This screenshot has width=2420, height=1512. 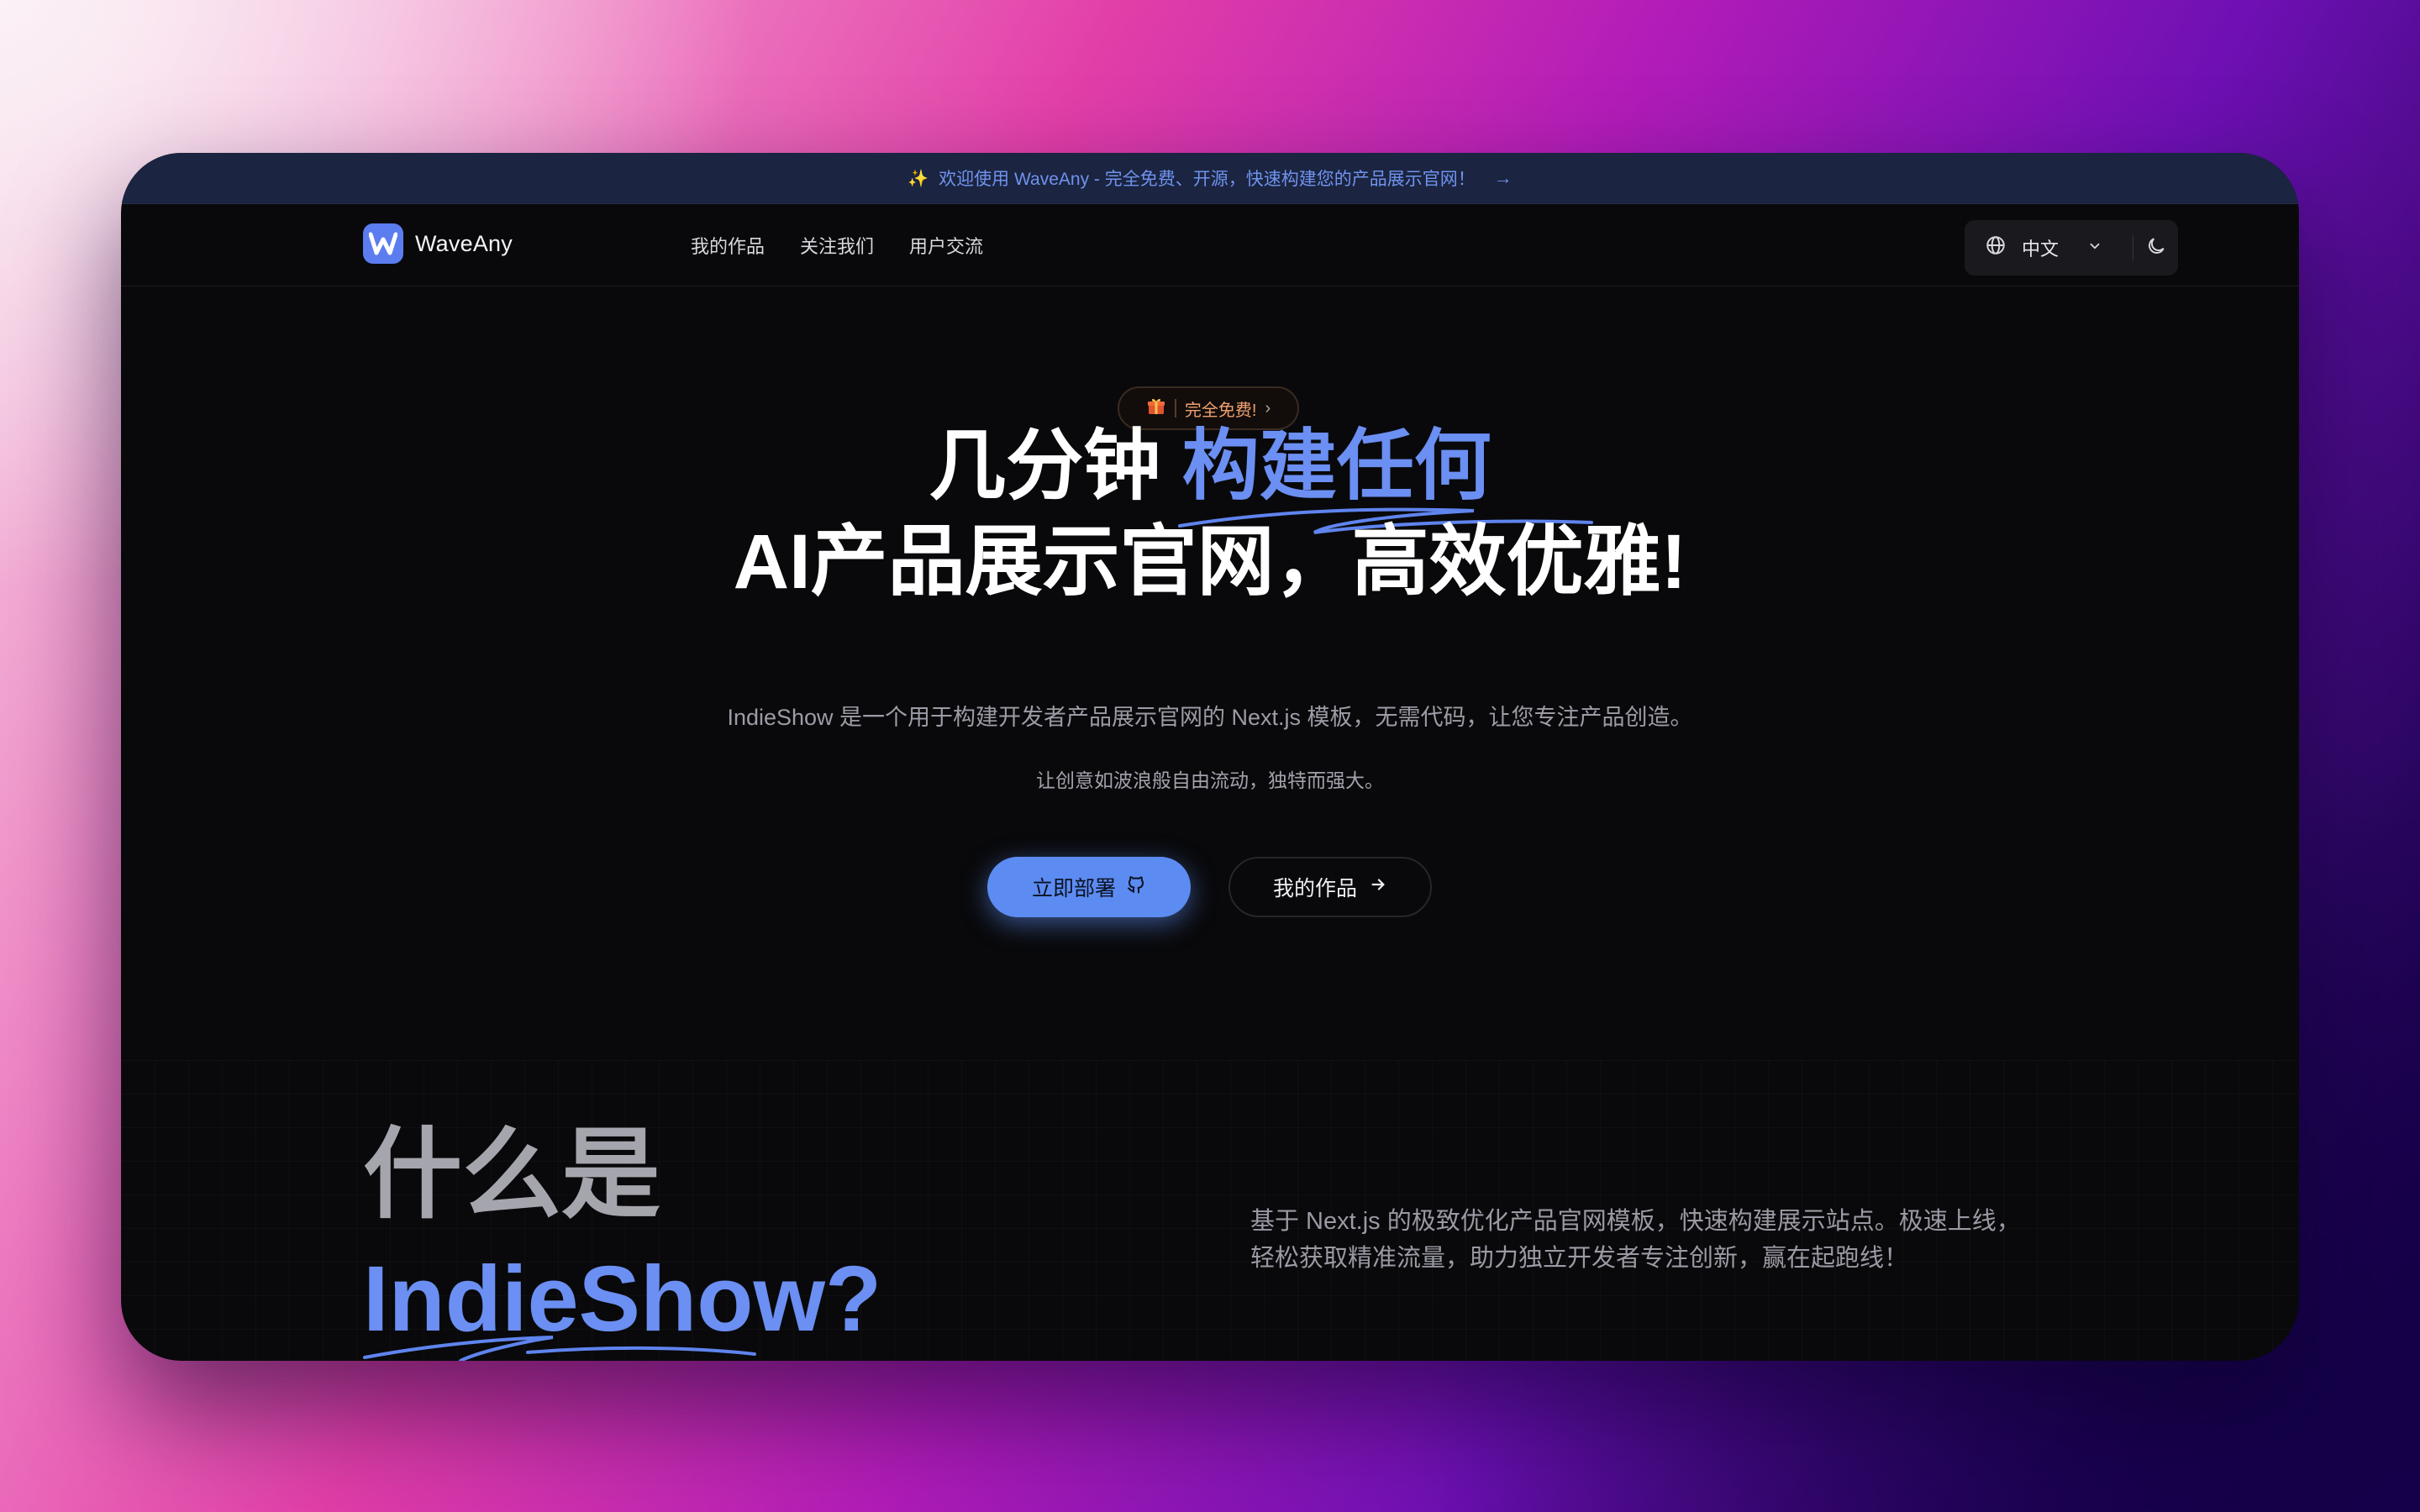 I want to click on chevron-down-icon, so click(x=2094, y=248).